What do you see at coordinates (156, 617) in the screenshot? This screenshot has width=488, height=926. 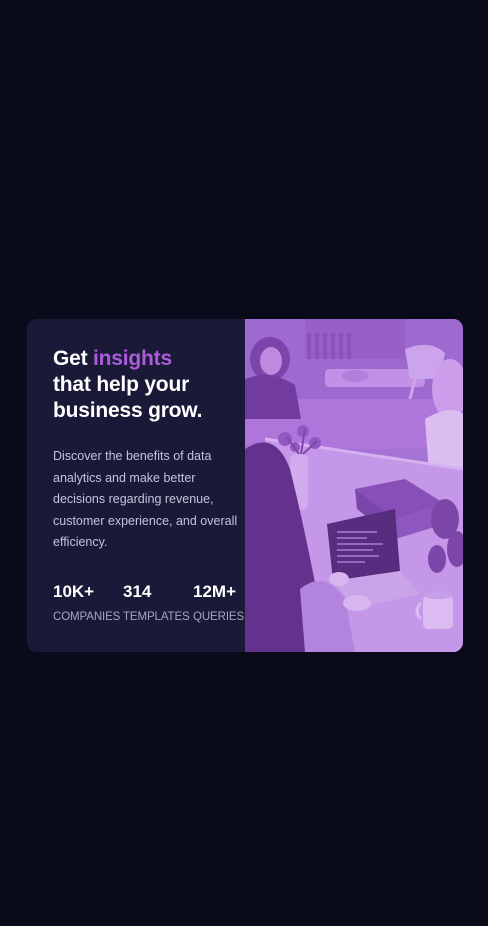 I see `stat-label: TEMPLATES` at bounding box center [156, 617].